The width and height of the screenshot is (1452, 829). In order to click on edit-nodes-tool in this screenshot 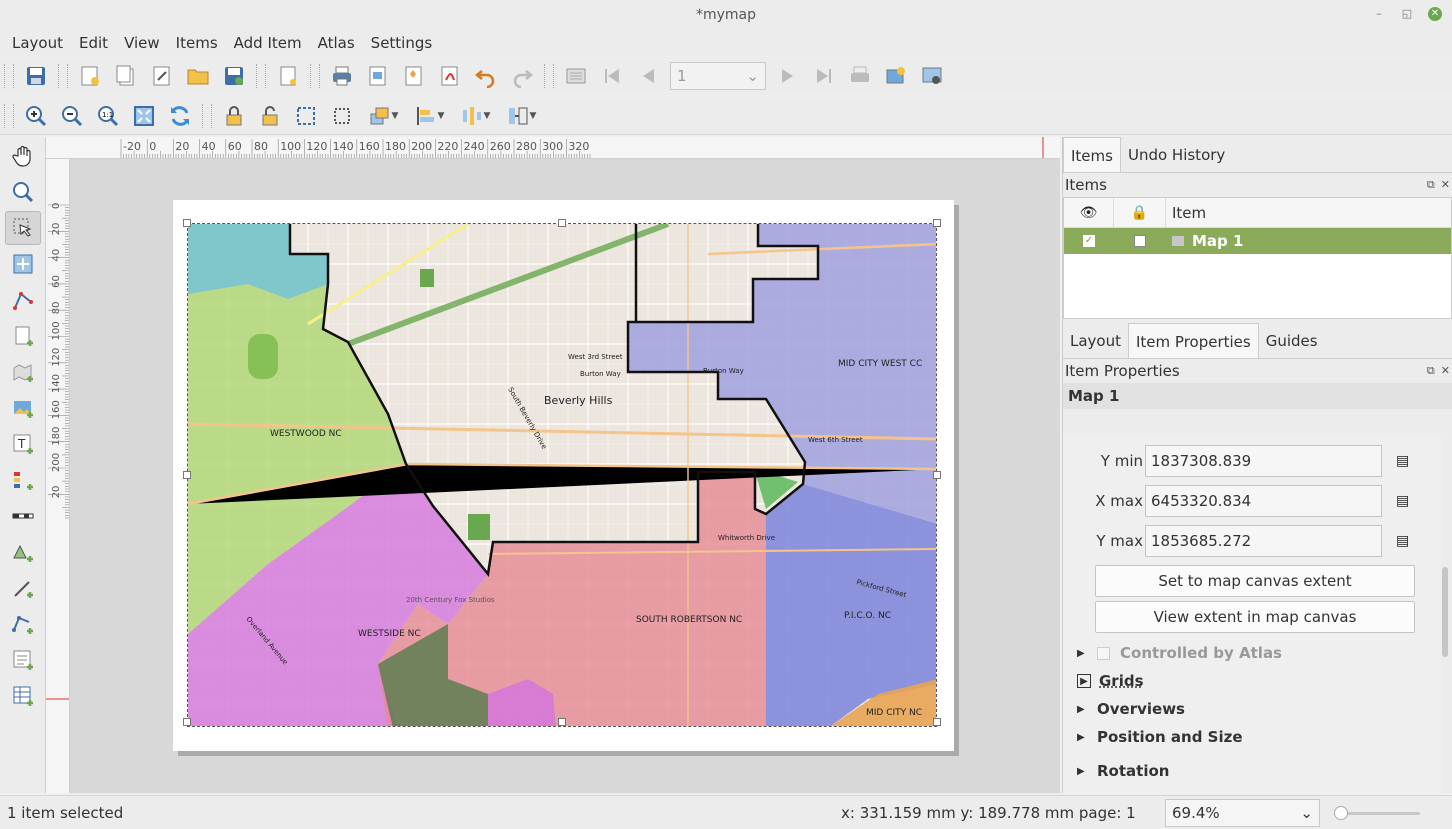, I will do `click(23, 300)`.